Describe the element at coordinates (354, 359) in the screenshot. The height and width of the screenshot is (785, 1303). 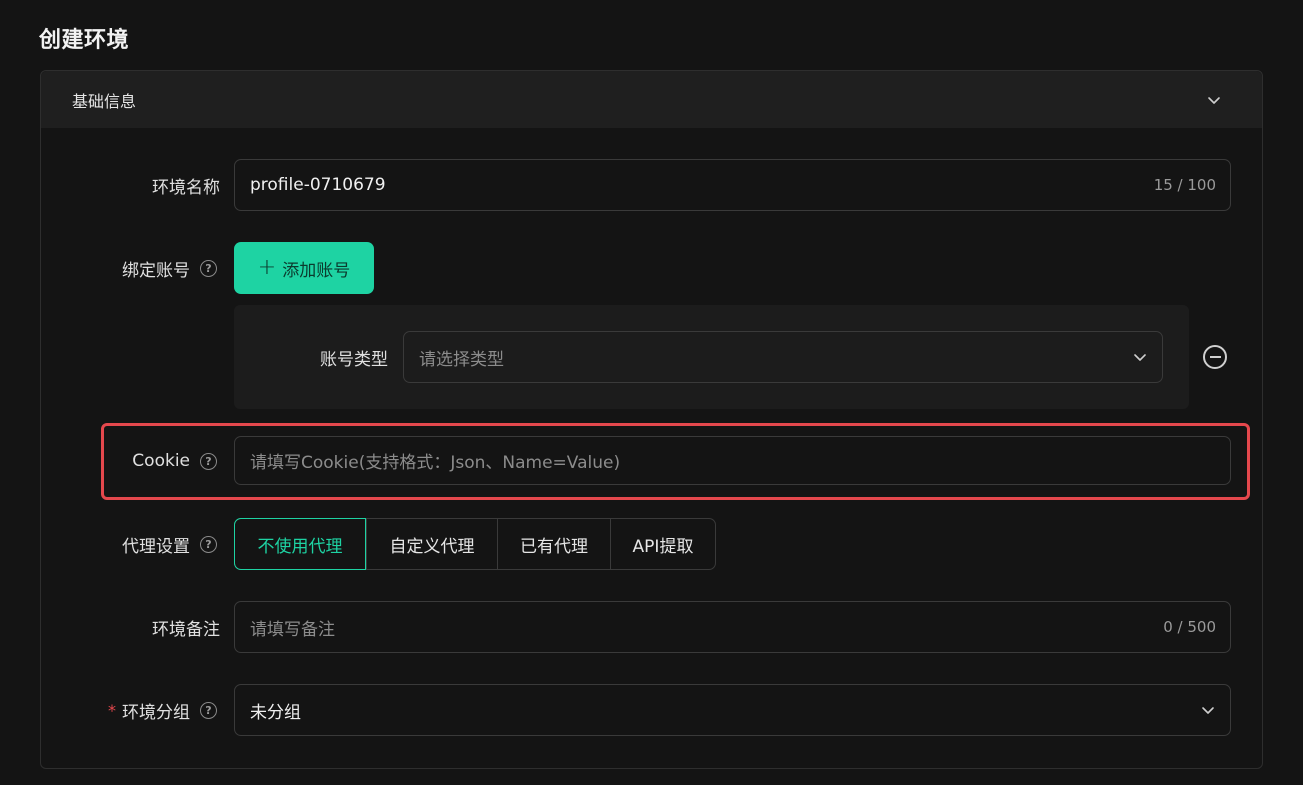
I see `account-type-label-text: 账号类型` at that location.